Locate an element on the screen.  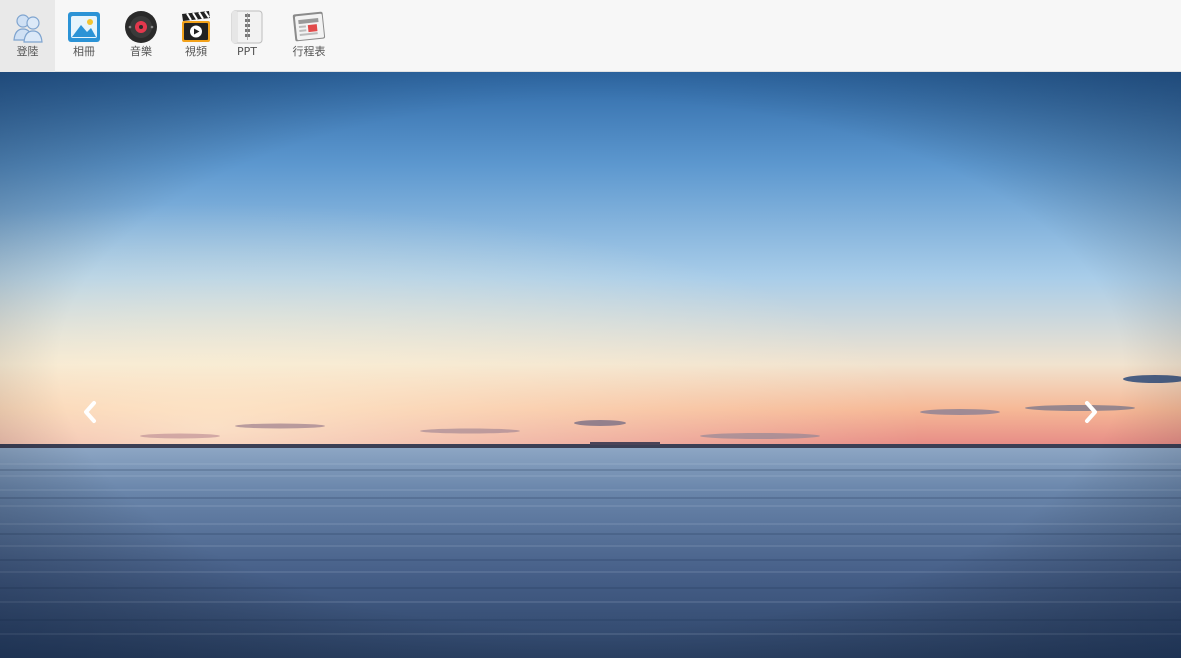
chevron-left-icon is located at coordinates (90, 412).